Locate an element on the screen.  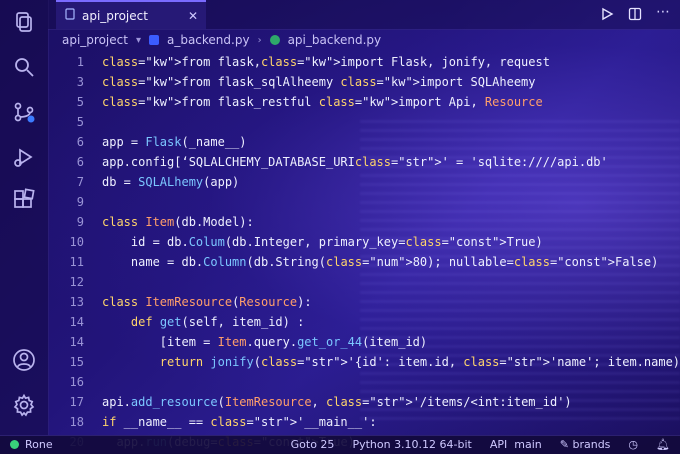
tab-api-project: api_project ✕ is located at coordinates (131, 14).